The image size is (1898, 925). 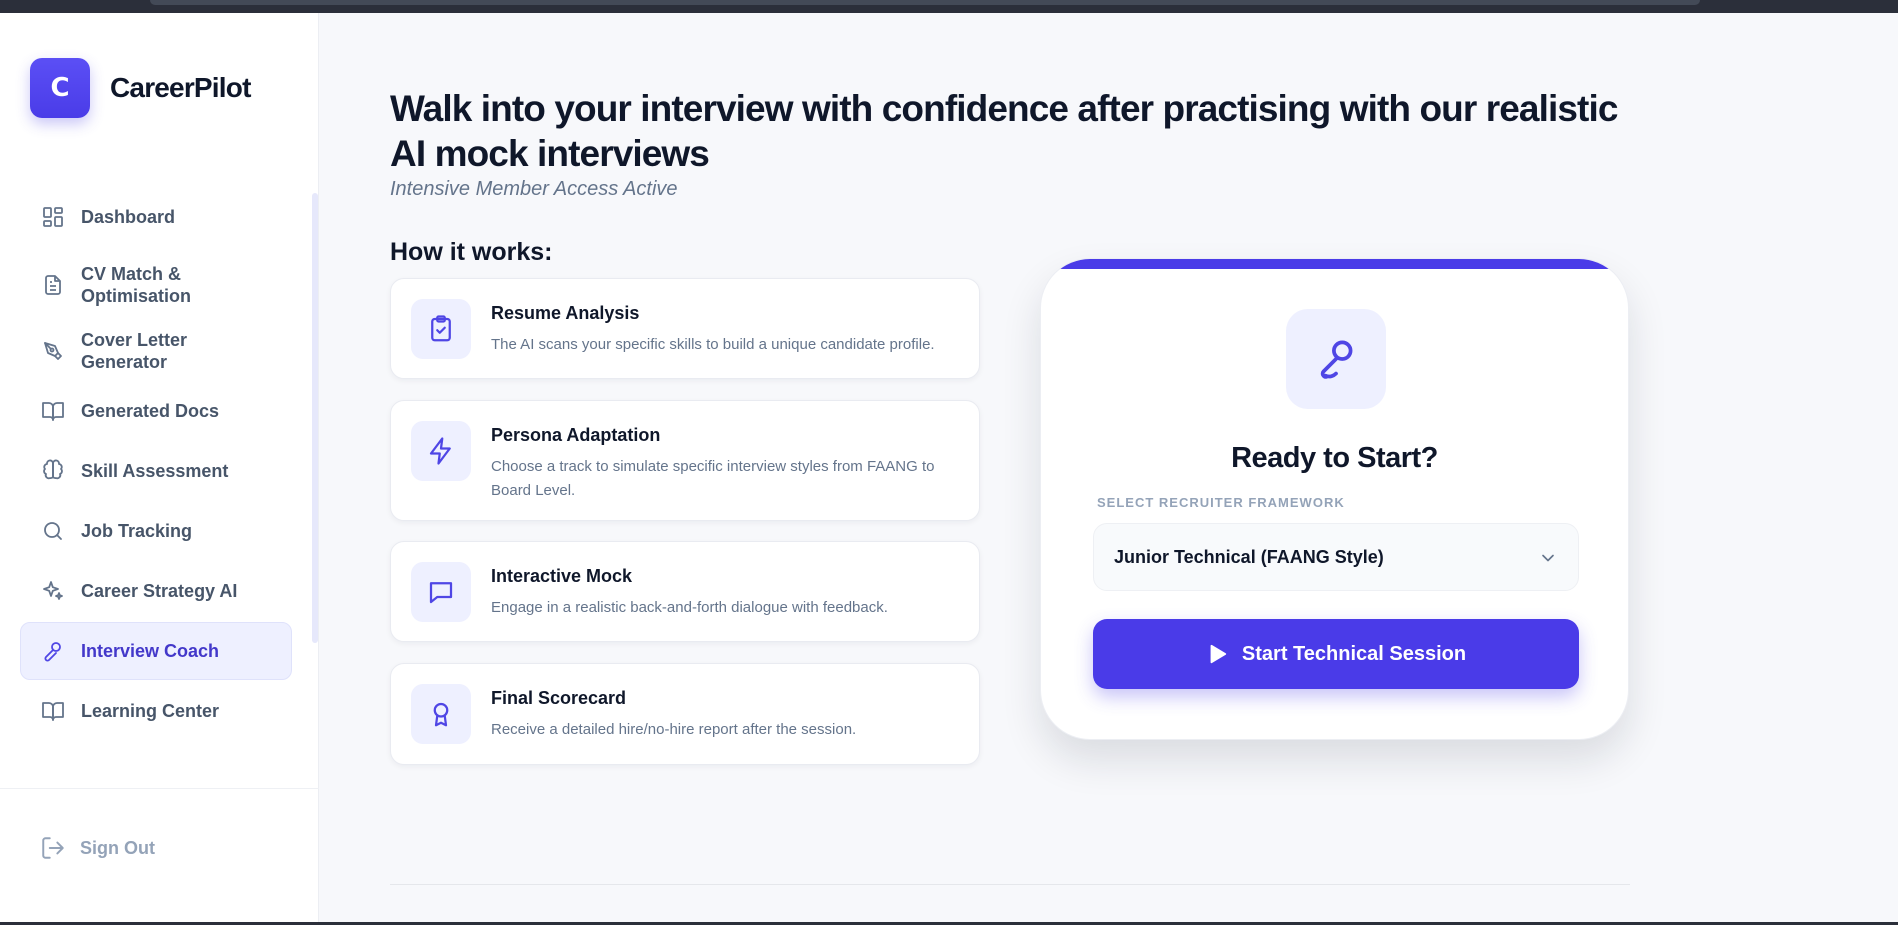 I want to click on clipboard-check-icon, so click(x=441, y=328).